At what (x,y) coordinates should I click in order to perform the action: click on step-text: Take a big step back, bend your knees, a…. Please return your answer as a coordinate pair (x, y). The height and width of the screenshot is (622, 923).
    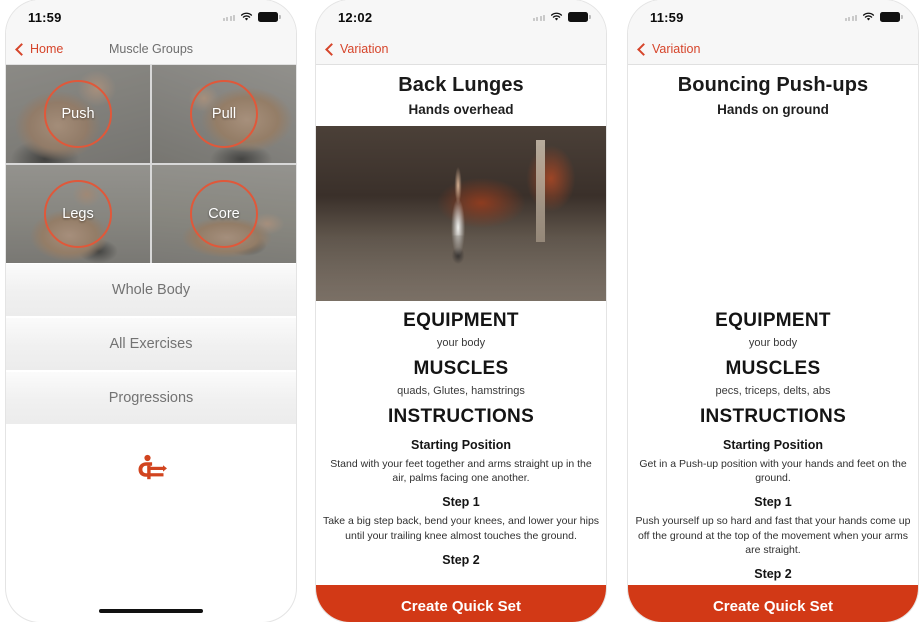
    Looking at the image, I should click on (461, 528).